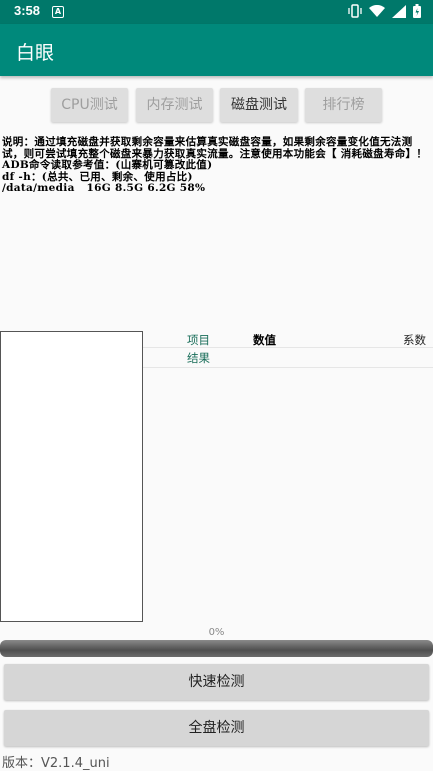  What do you see at coordinates (216, 105) in the screenshot?
I see `tab-bar: CPU测试 内存测试 磁盘测试 排行榜` at bounding box center [216, 105].